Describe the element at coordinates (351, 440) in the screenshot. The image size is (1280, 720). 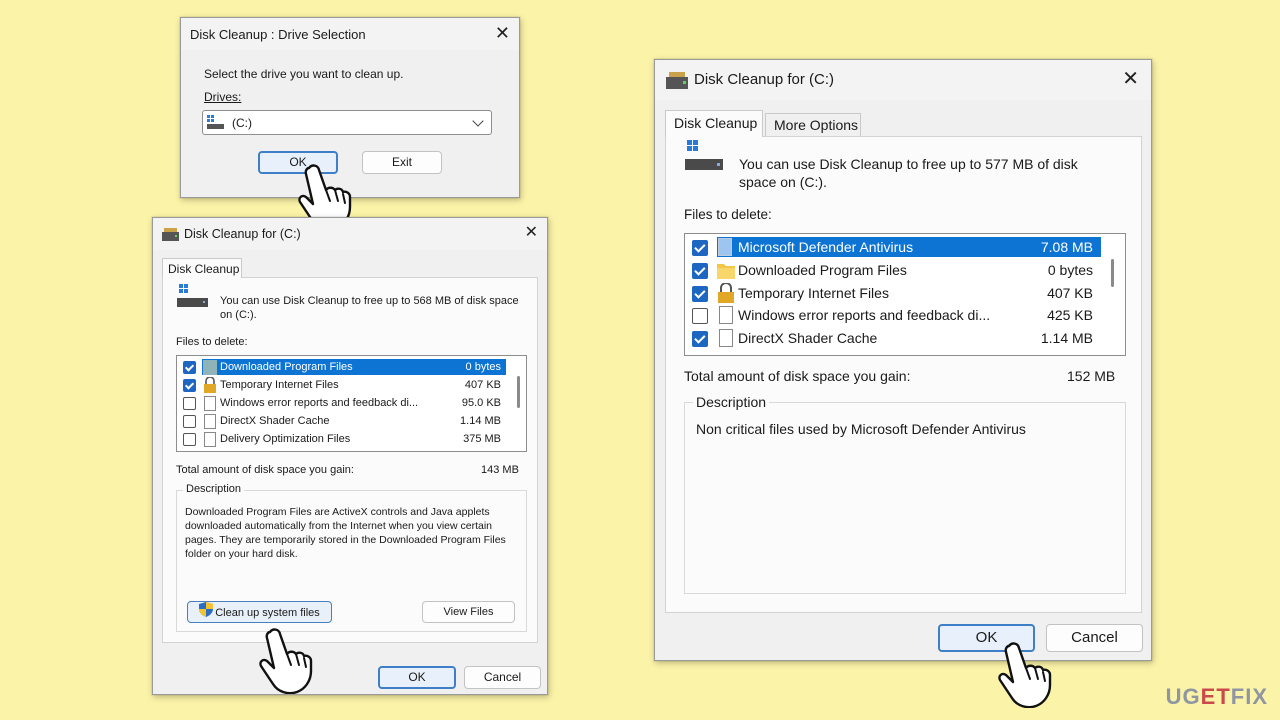
I see `list-item: Delivery Optimization Files 375 MB` at that location.